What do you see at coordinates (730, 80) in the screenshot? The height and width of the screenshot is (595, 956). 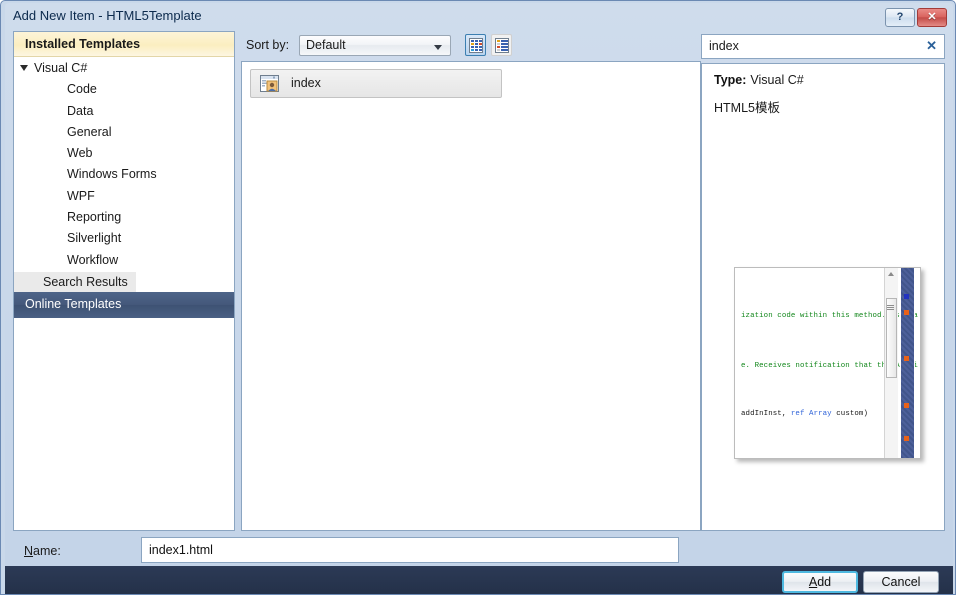 I see `type-label: Type:` at bounding box center [730, 80].